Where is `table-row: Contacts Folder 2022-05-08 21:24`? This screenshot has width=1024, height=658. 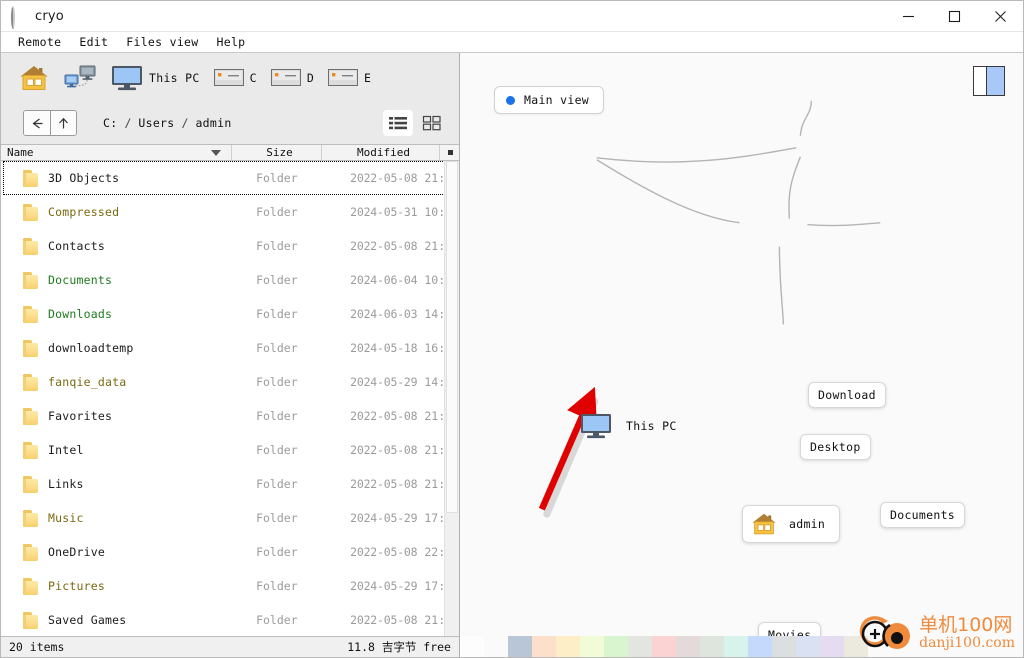 table-row: Contacts Folder 2022-05-08 21:24 is located at coordinates (230, 246).